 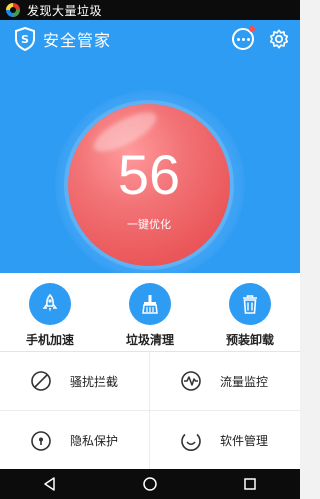 I want to click on recent-apps-button, so click(x=250, y=484).